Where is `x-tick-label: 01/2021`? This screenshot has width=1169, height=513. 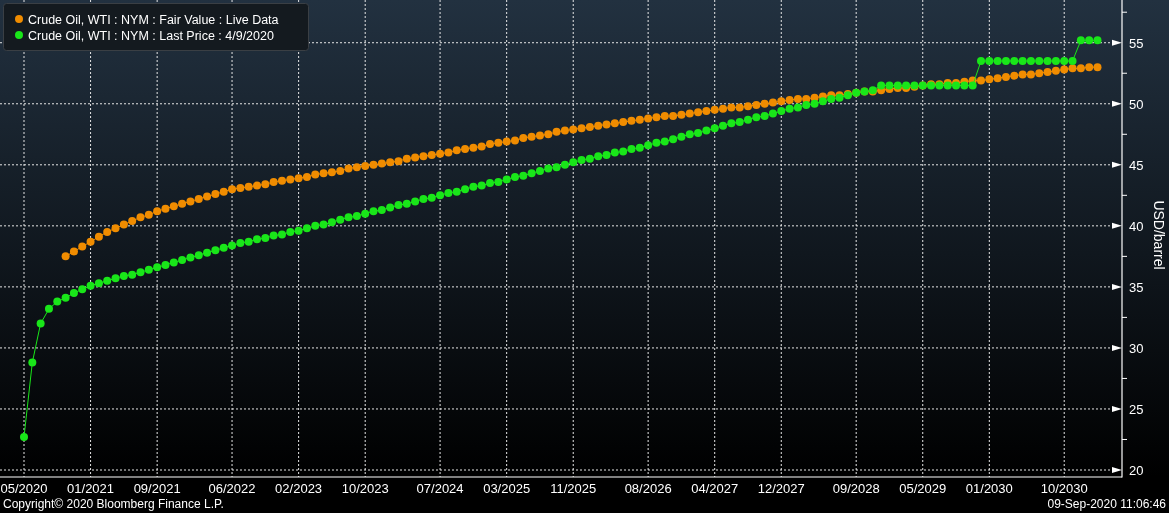
x-tick-label: 01/2021 is located at coordinates (91, 488).